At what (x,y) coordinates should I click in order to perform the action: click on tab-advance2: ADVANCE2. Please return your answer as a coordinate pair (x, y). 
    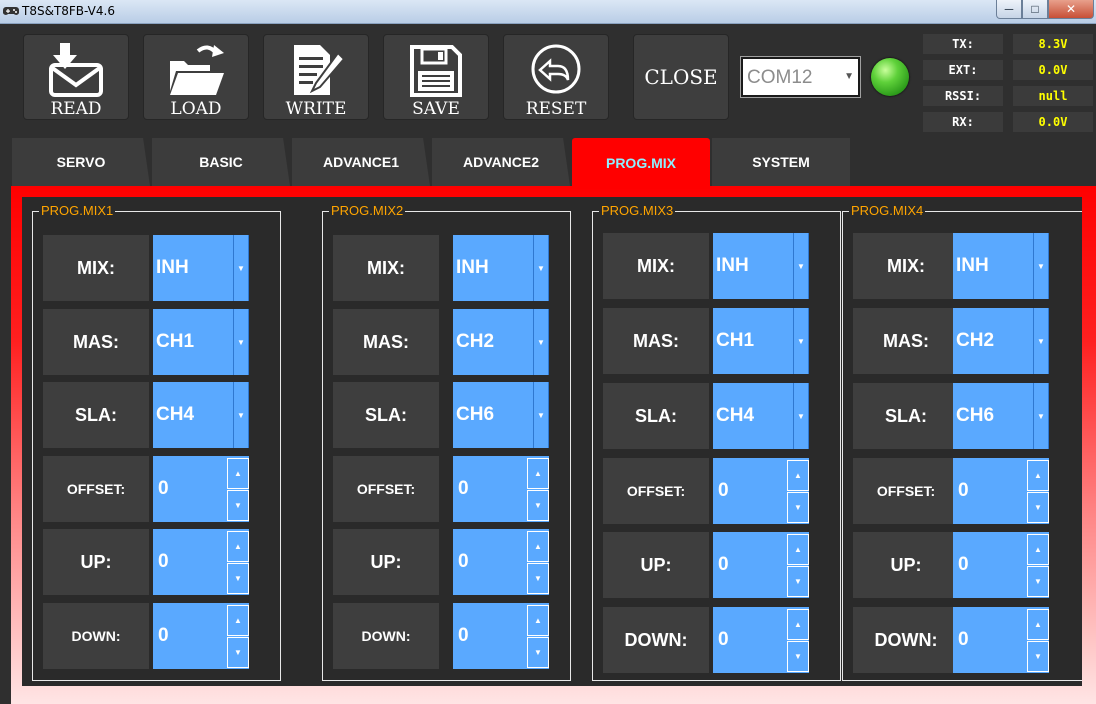
    Looking at the image, I should click on (501, 162).